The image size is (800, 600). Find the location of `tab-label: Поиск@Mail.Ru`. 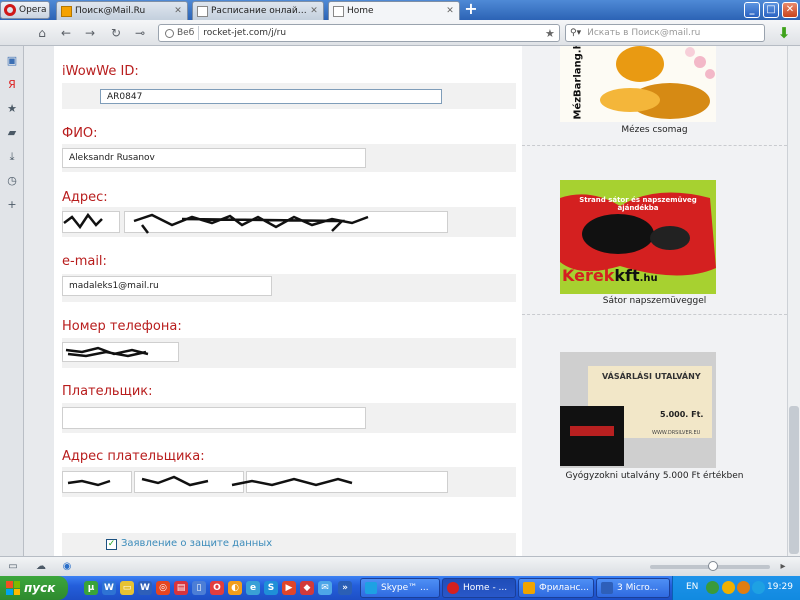

tab-label: Поиск@Mail.Ru is located at coordinates (110, 11).